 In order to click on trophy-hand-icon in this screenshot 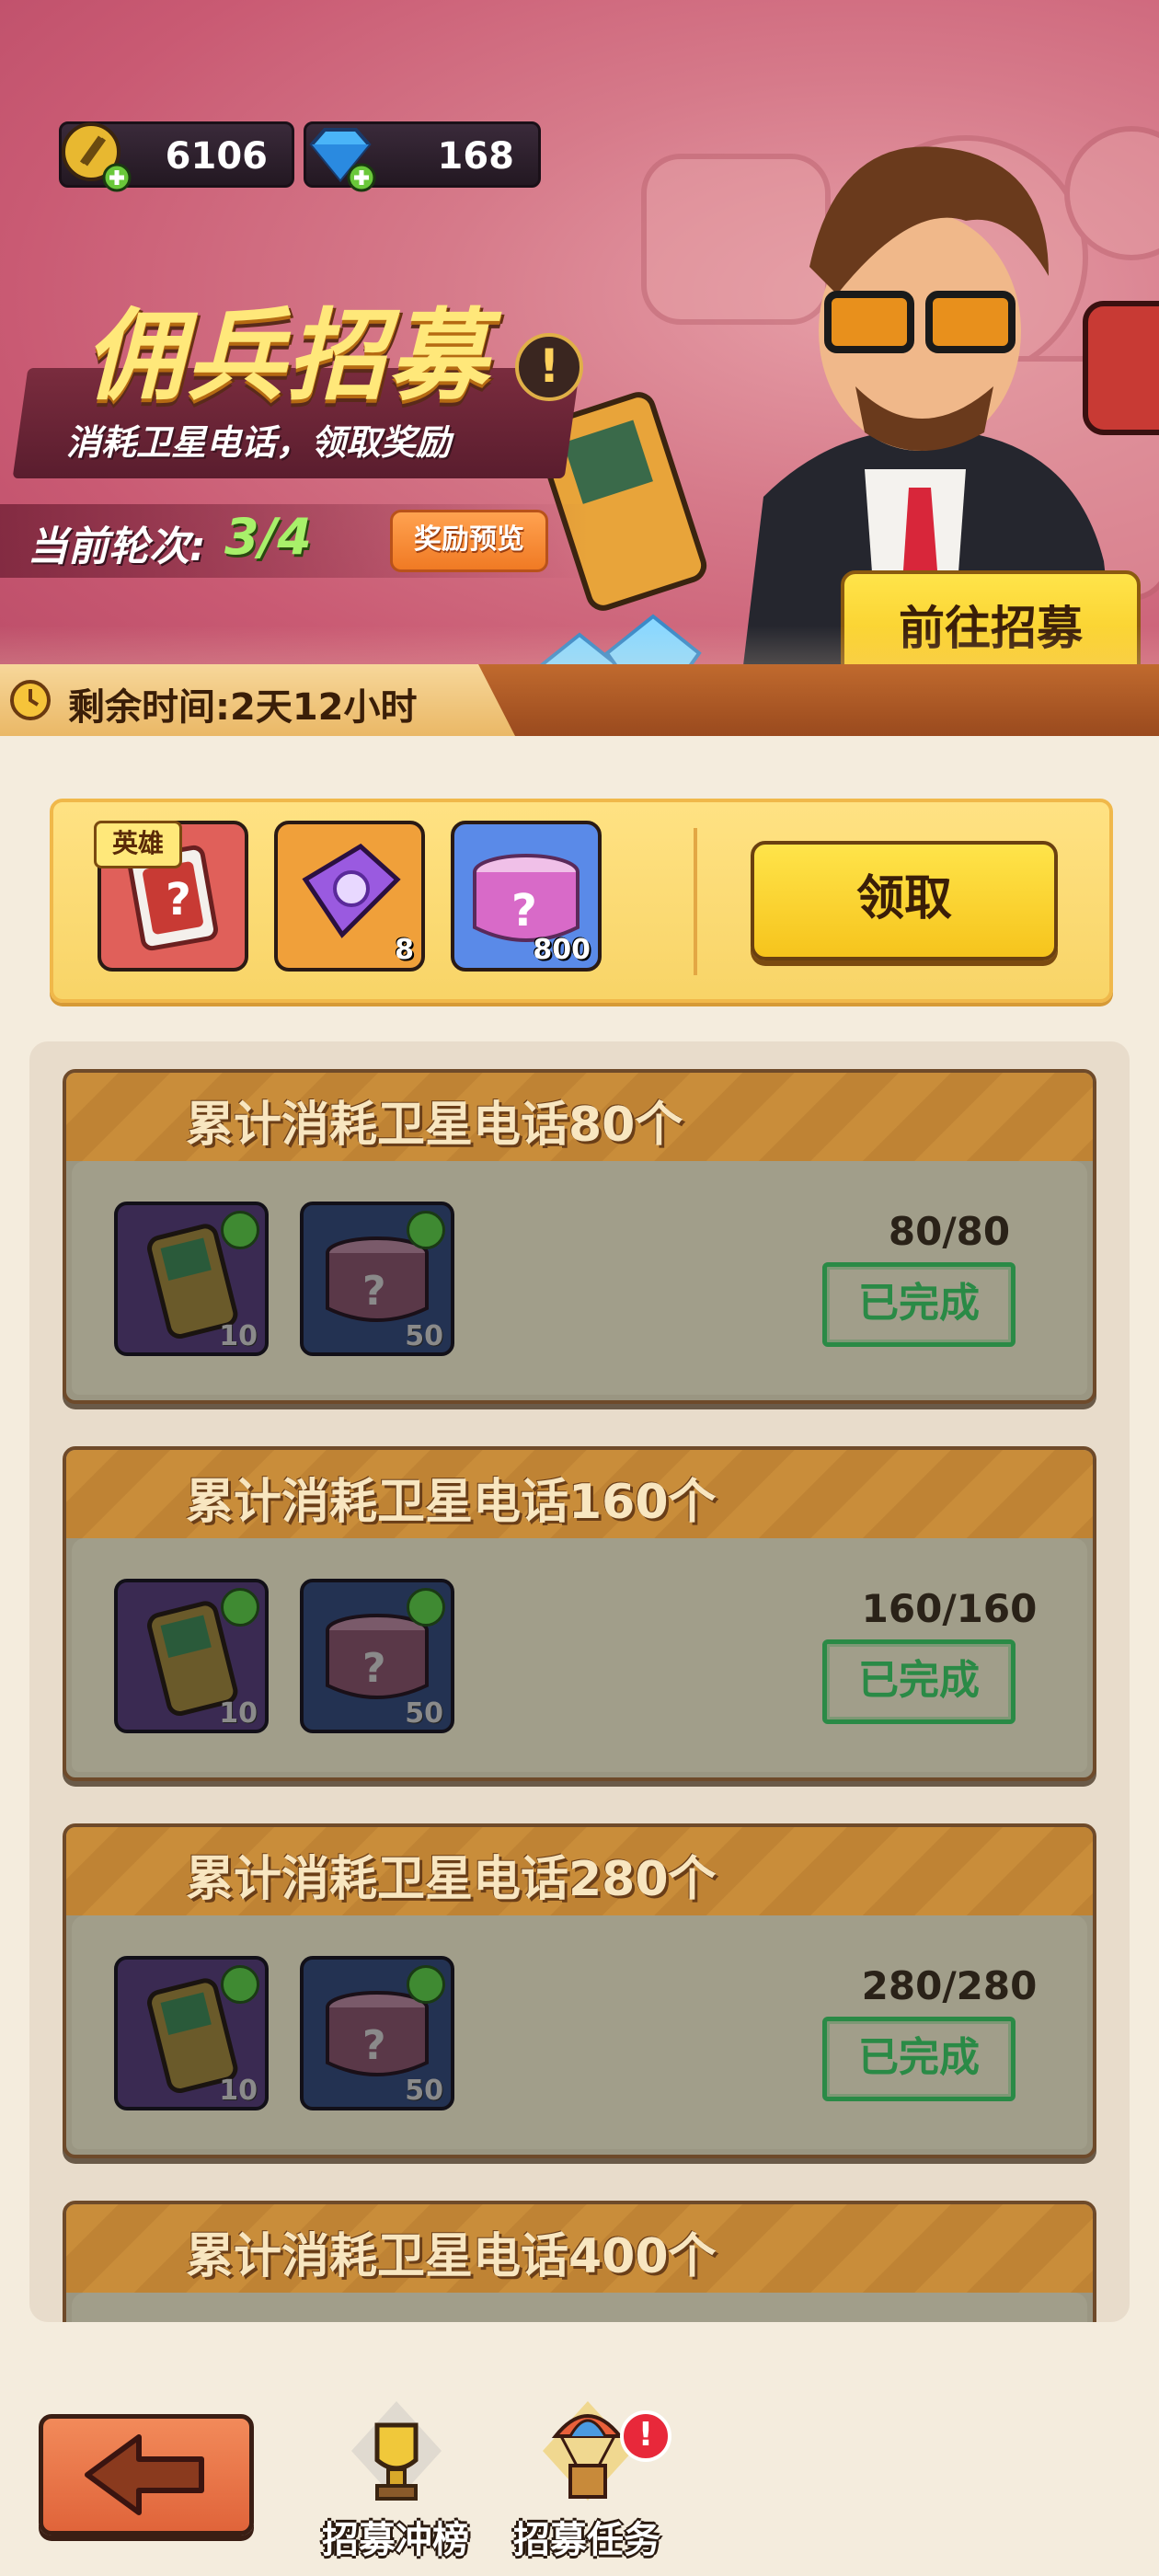, I will do `click(396, 2451)`.